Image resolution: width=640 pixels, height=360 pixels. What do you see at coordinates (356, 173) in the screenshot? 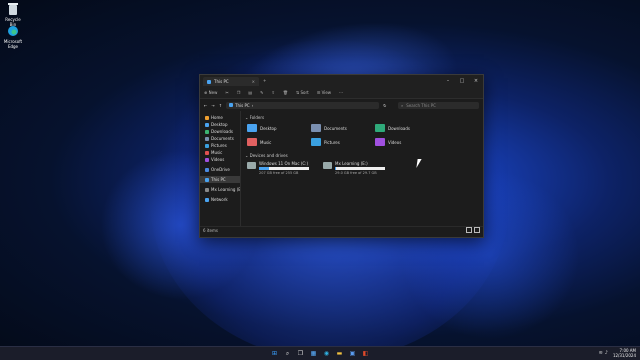
I see `drive-free-space: 29.0 GB free of 29.7 GB` at bounding box center [356, 173].